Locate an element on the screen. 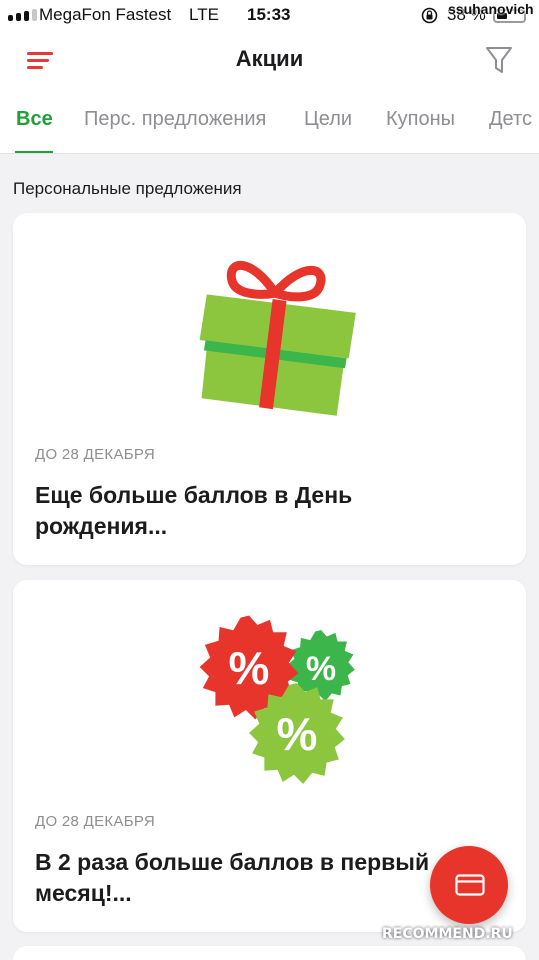  watermark: RECOMMEND.RU is located at coordinates (447, 934).